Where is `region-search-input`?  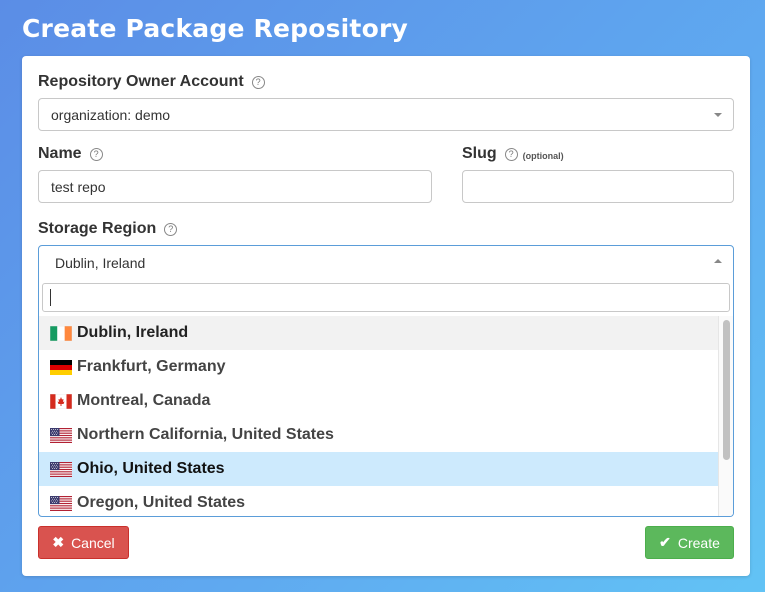 region-search-input is located at coordinates (386, 297).